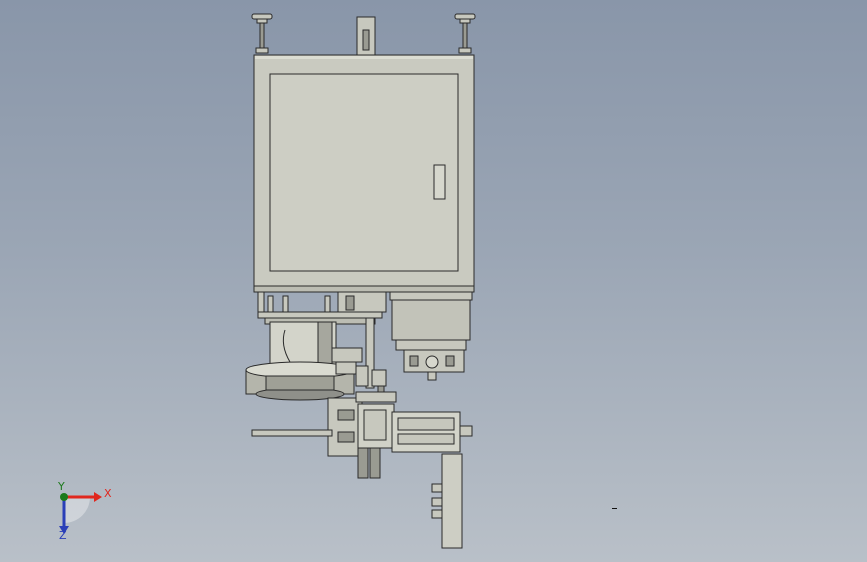  Describe the element at coordinates (362, 435) in the screenshot. I see `slide-table` at that location.